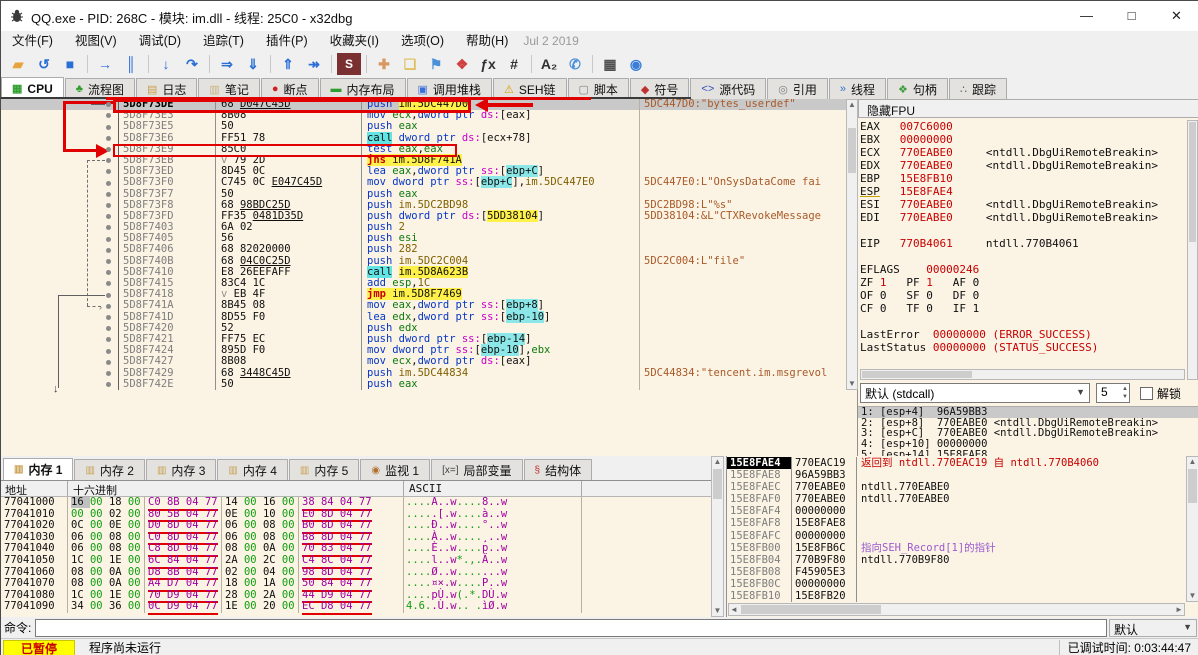  Describe the element at coordinates (462, 64) in the screenshot. I see `bookmarks-icon: ❖` at that location.